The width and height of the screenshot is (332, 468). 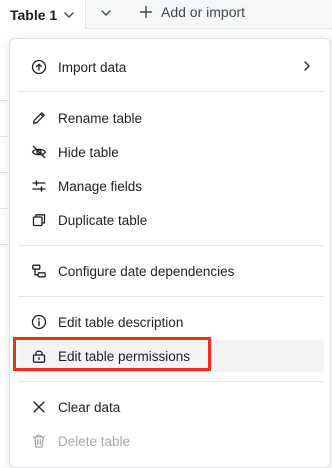 What do you see at coordinates (39, 186) in the screenshot?
I see `sliders-icon` at bounding box center [39, 186].